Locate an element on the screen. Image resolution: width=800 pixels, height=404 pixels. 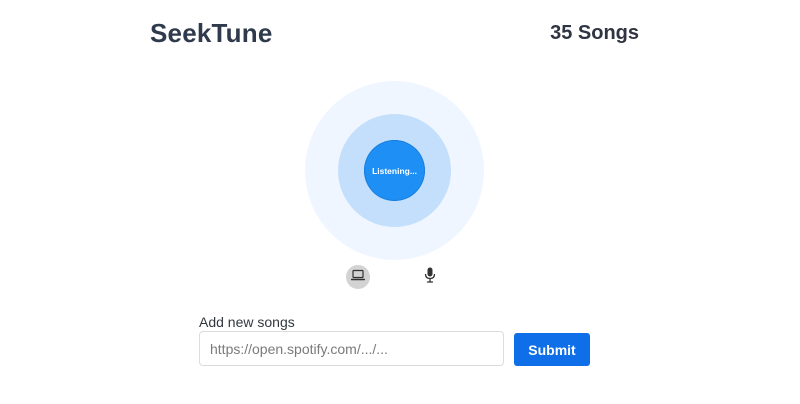
laptop-icon is located at coordinates (358, 277).